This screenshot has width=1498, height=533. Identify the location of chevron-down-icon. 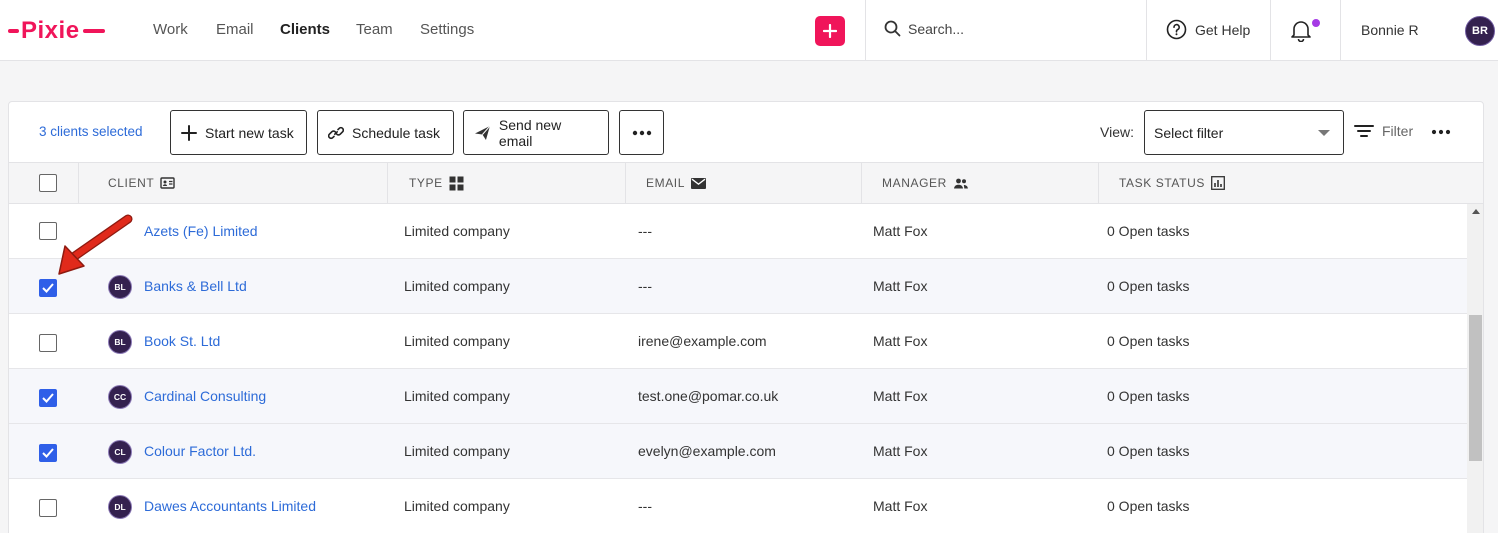
(1324, 133).